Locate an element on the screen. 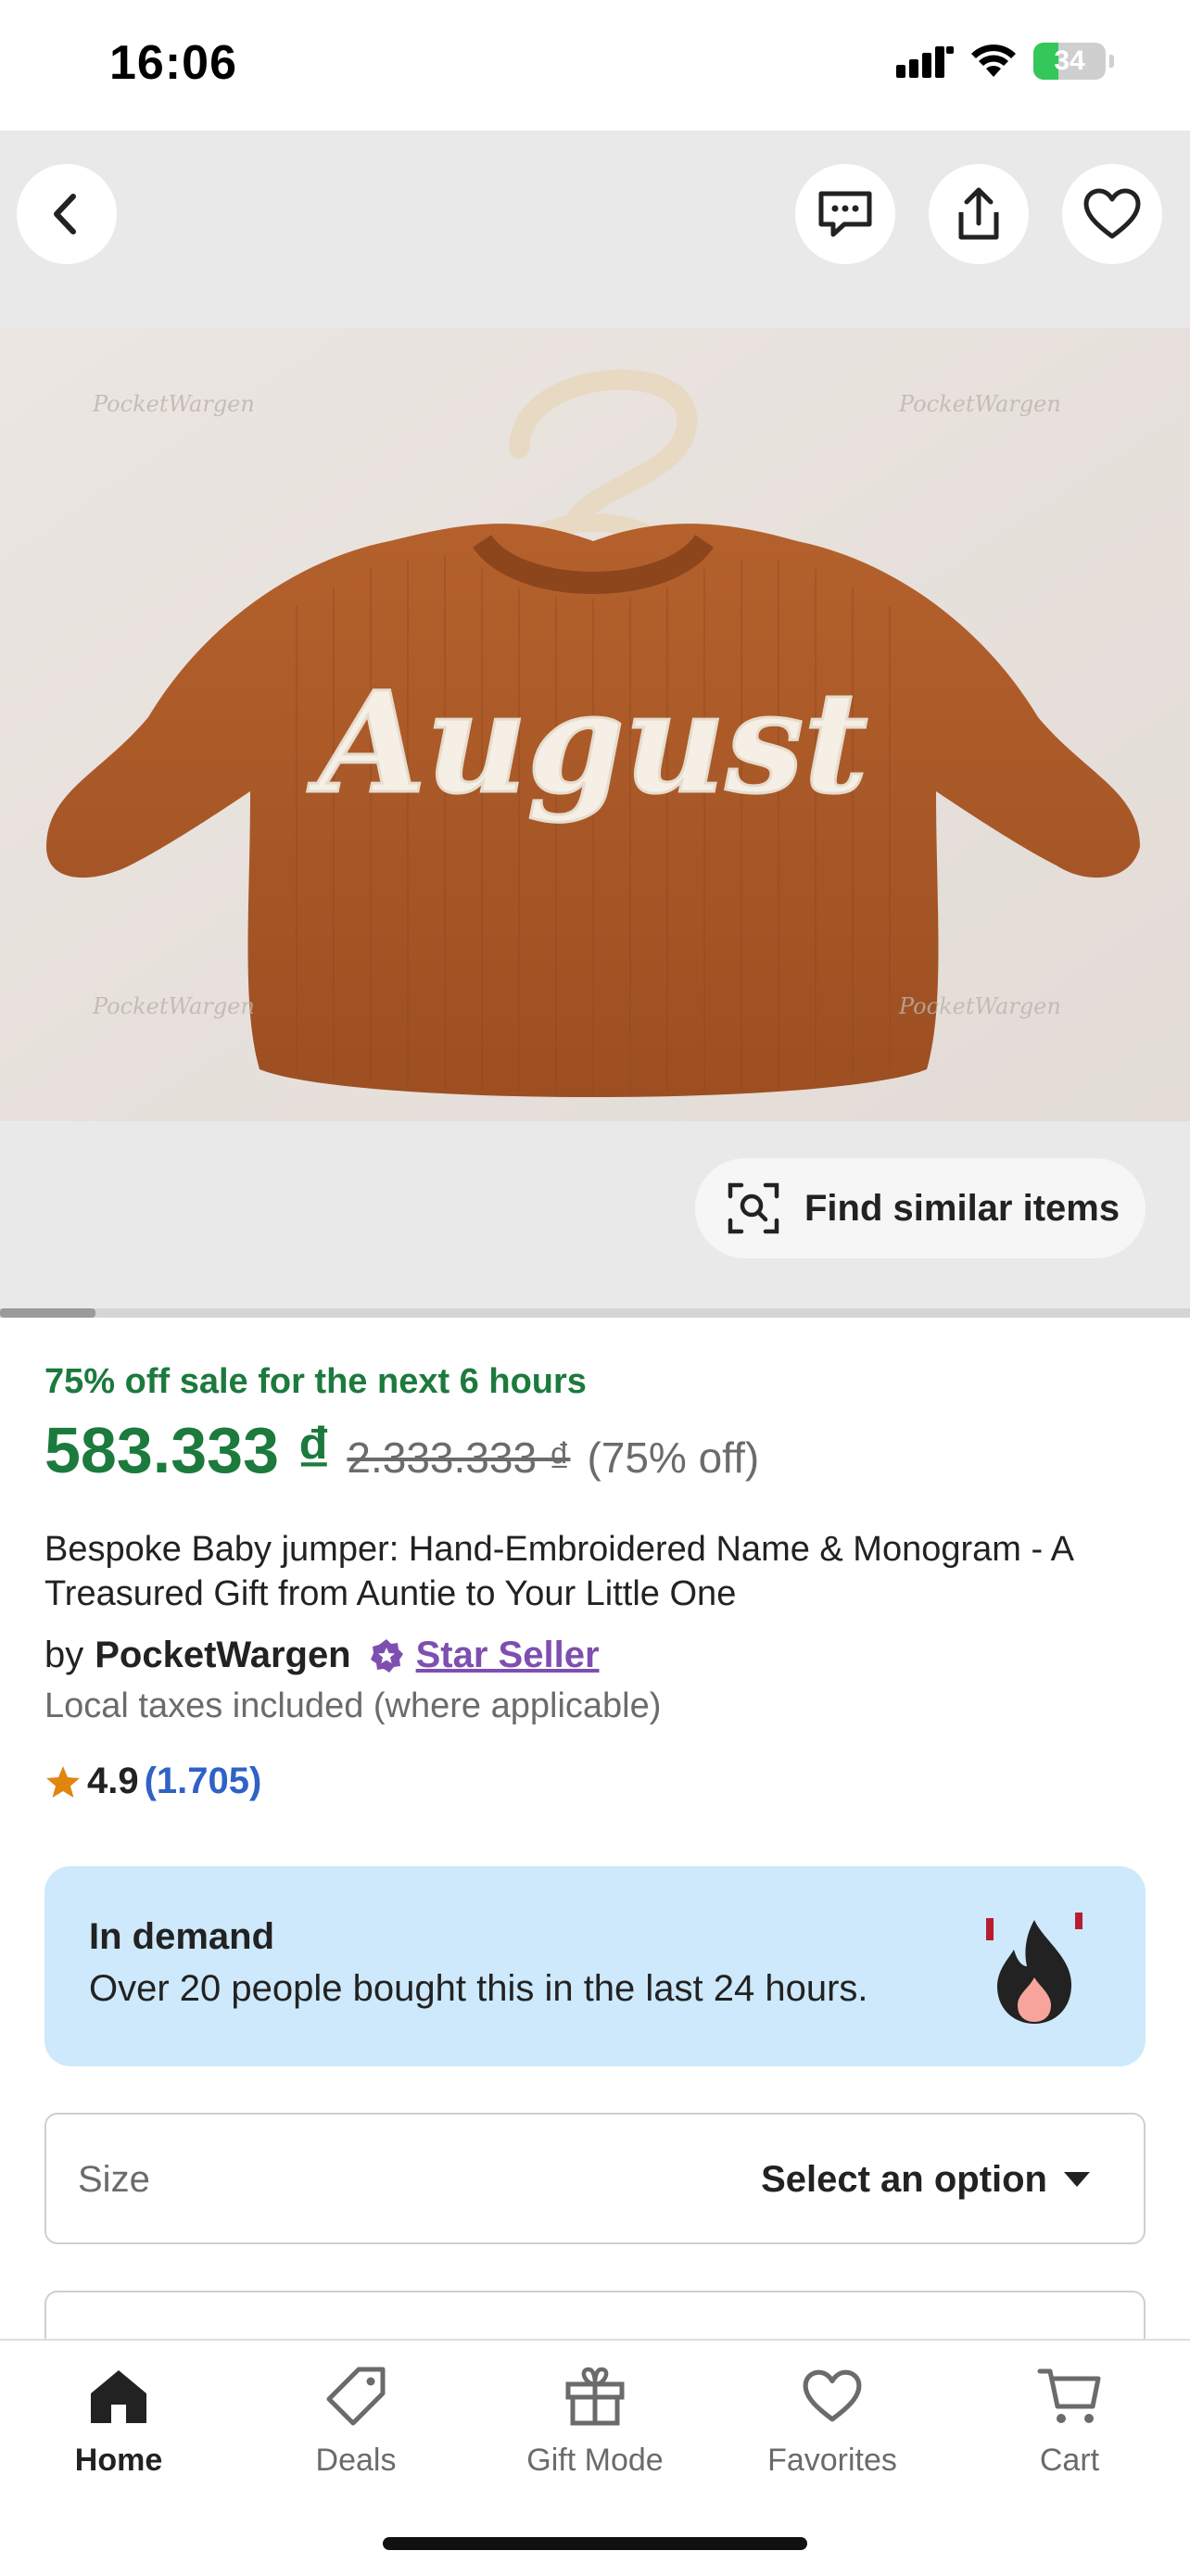 This screenshot has width=1190, height=2576. cart-icon is located at coordinates (1069, 2395).